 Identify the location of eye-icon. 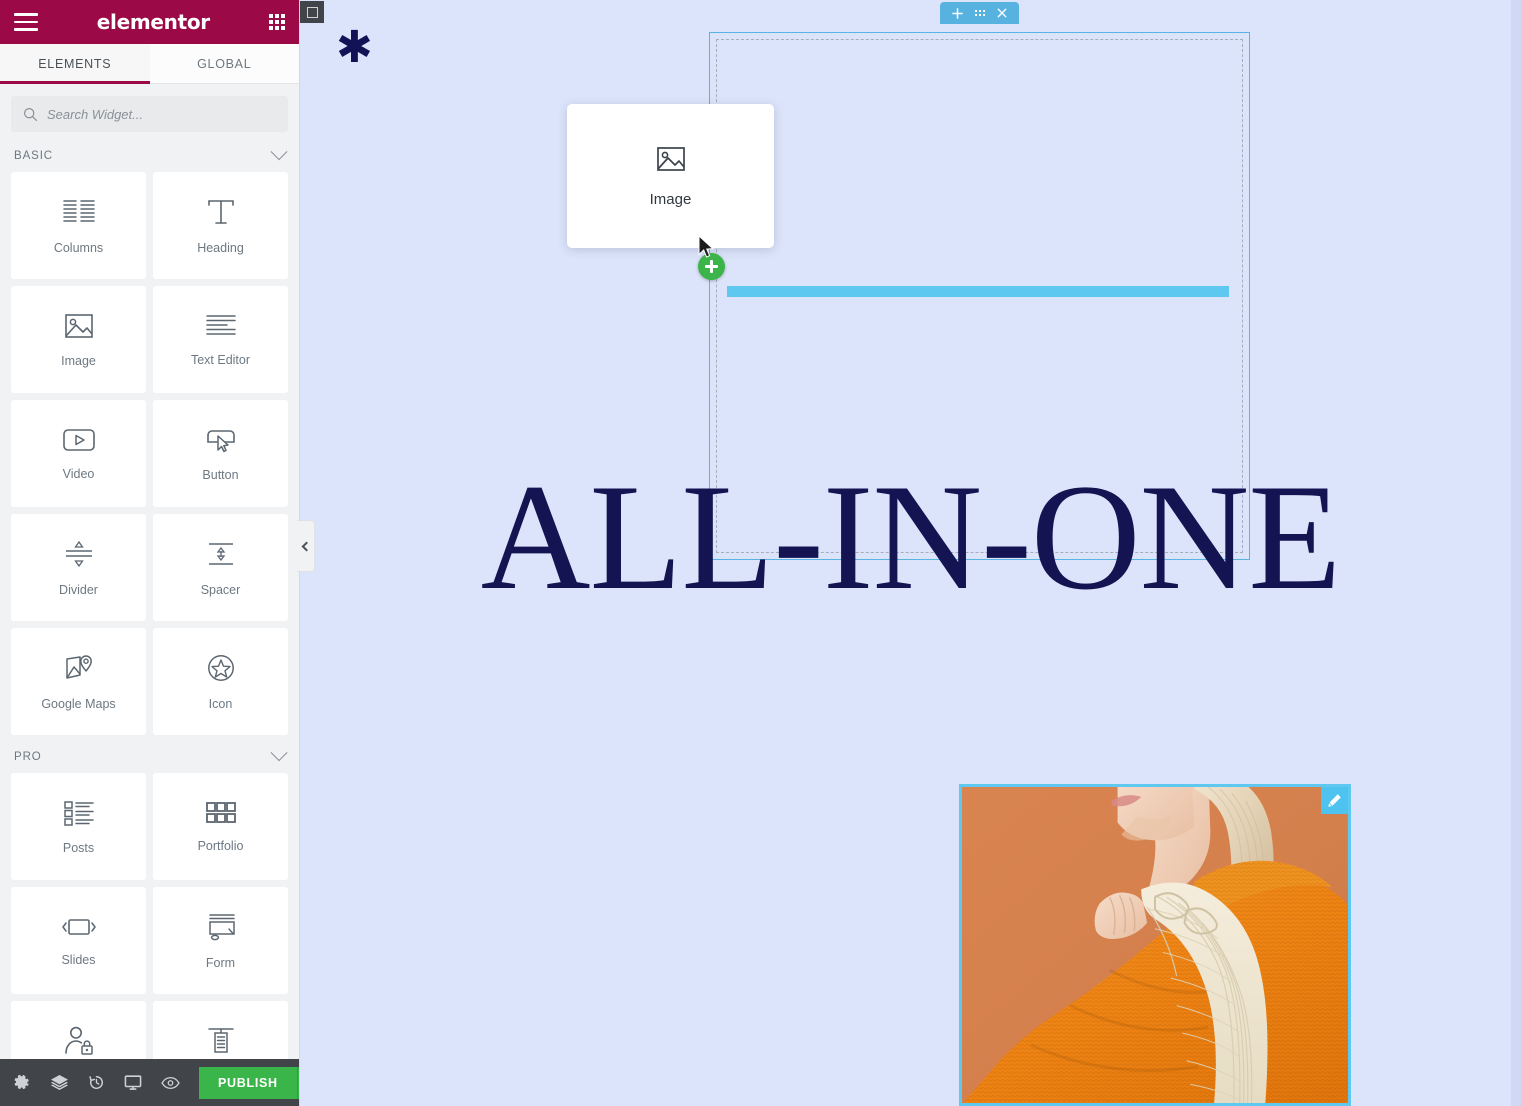
(170, 1083).